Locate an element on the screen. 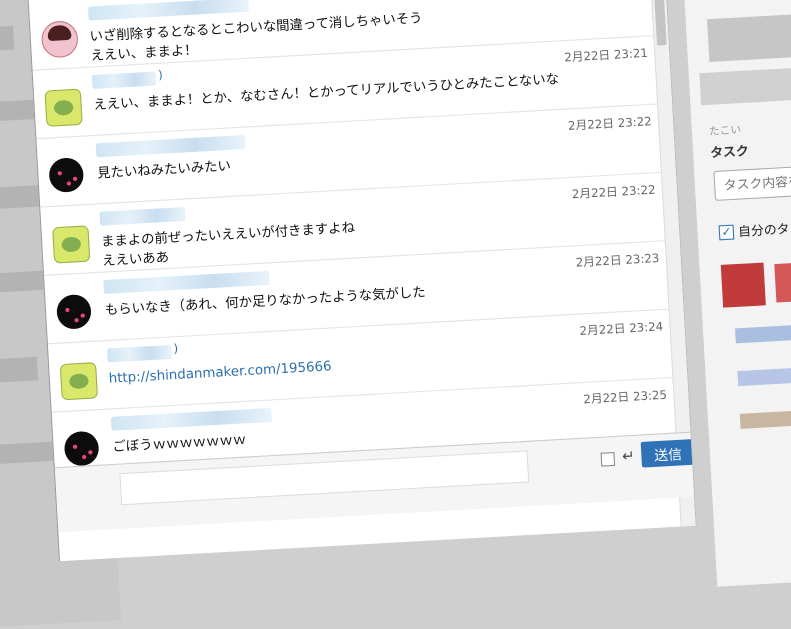 The image size is (791, 629). message-timestamp: 2月22日 23:21 is located at coordinates (606, 55).